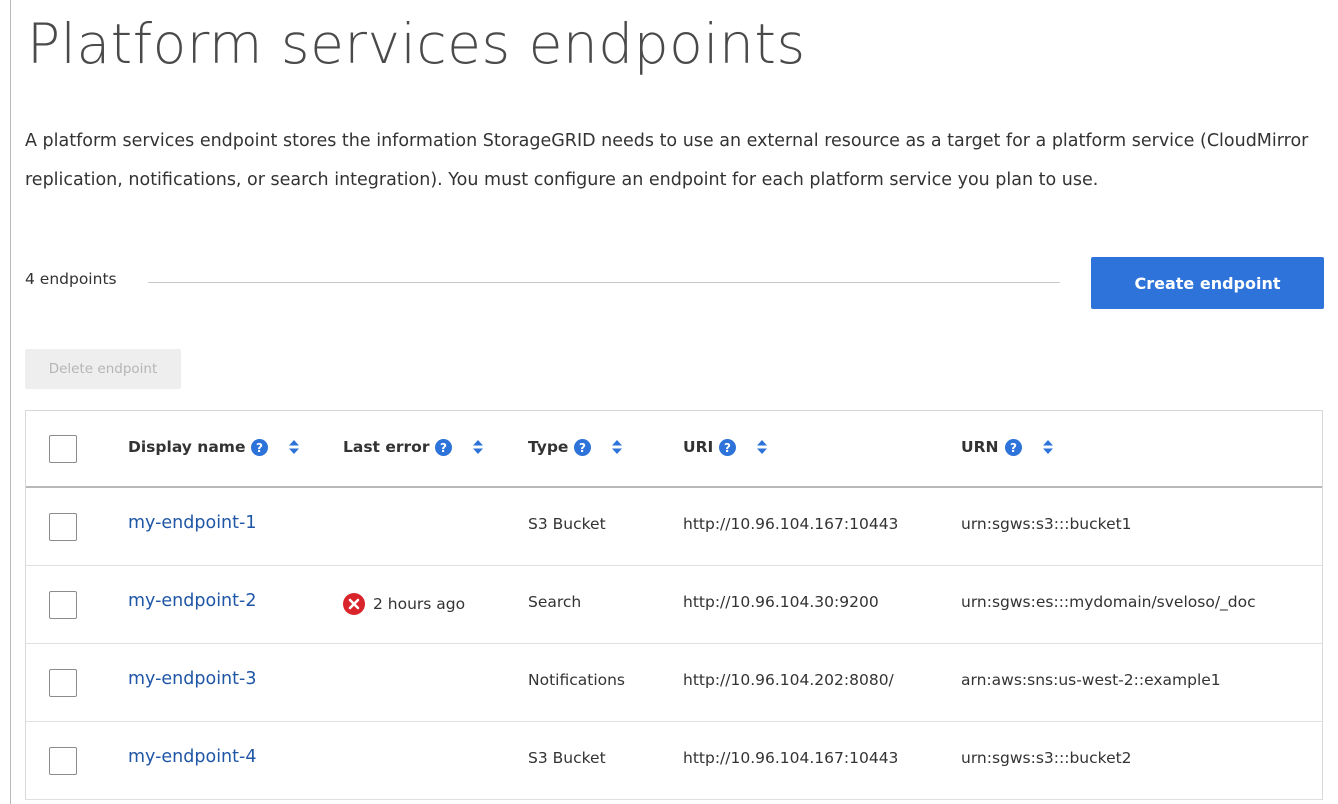 The width and height of the screenshot is (1338, 804). I want to click on column-header-last-error: Last error ?, so click(413, 447).